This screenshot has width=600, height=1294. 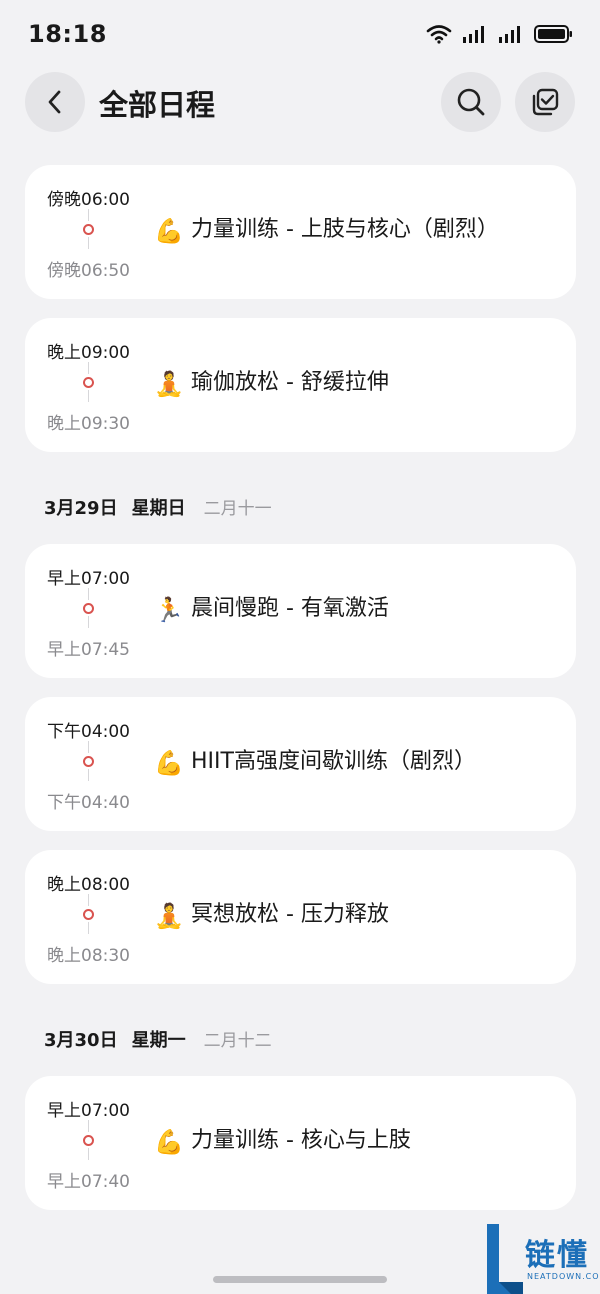 I want to click on weekday-label: 星期日, so click(x=158, y=508).